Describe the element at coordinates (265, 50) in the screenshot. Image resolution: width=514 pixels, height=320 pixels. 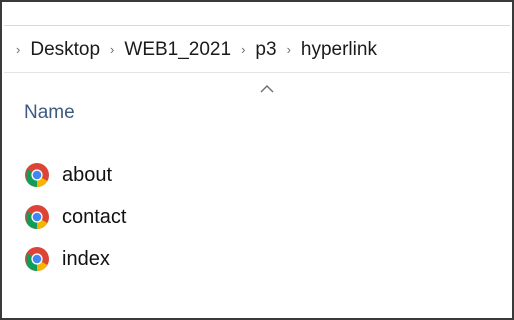
I see `breadcrumb-item-p3: p3` at that location.